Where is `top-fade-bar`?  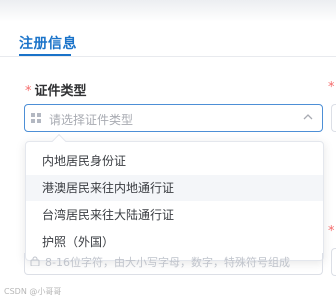
top-fade-bar is located at coordinates (168, 11).